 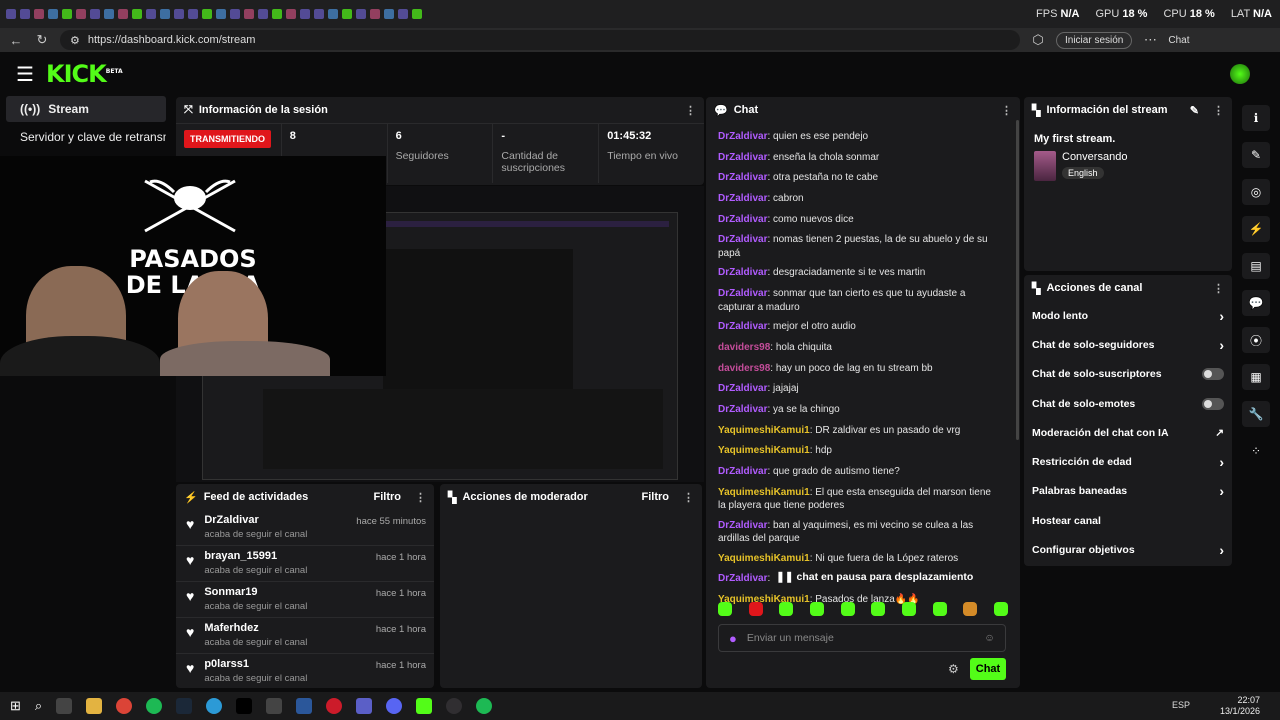 I want to click on chat-message: DrZaldivar: ya se la chingo, so click(x=856, y=410).